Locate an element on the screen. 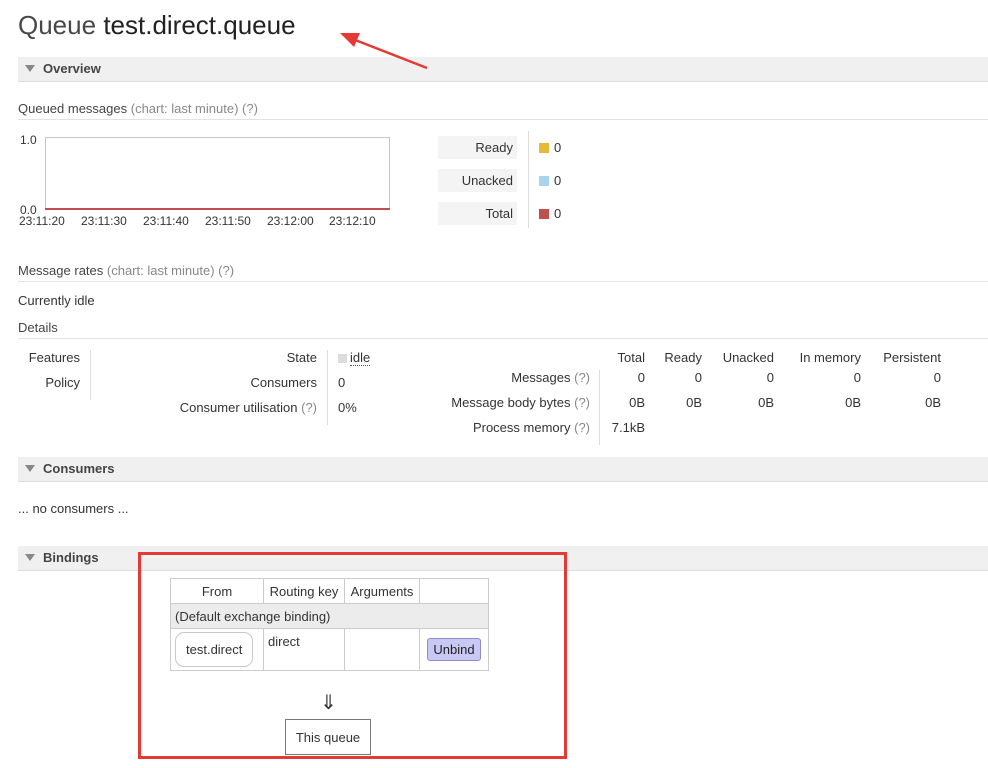 This screenshot has width=988, height=768. consumers-value: 0 is located at coordinates (342, 382).